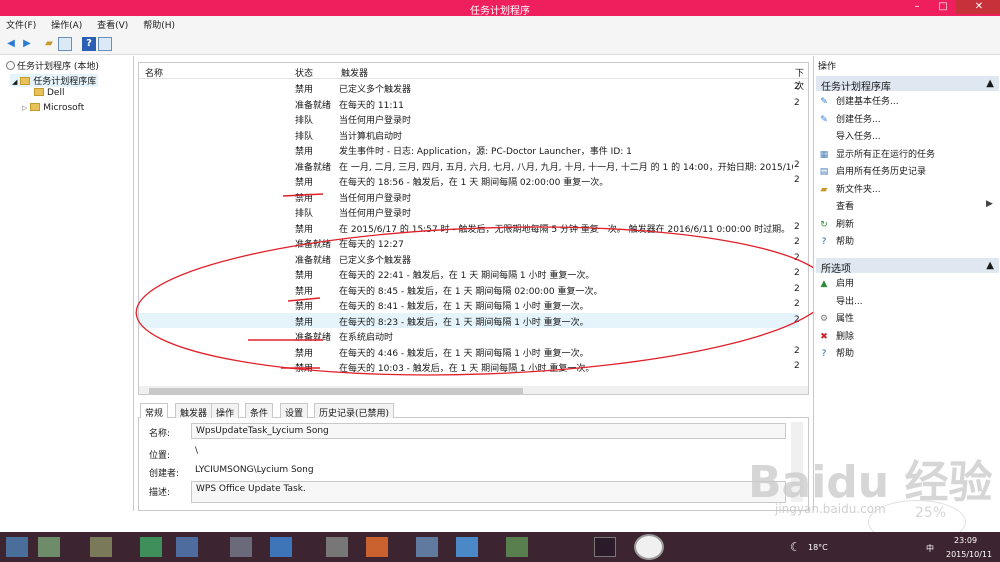  Describe the element at coordinates (469, 243) in the screenshot. I see `table-row: SystemToolsDailyTest准备就绪在每天的 12:272` at that location.